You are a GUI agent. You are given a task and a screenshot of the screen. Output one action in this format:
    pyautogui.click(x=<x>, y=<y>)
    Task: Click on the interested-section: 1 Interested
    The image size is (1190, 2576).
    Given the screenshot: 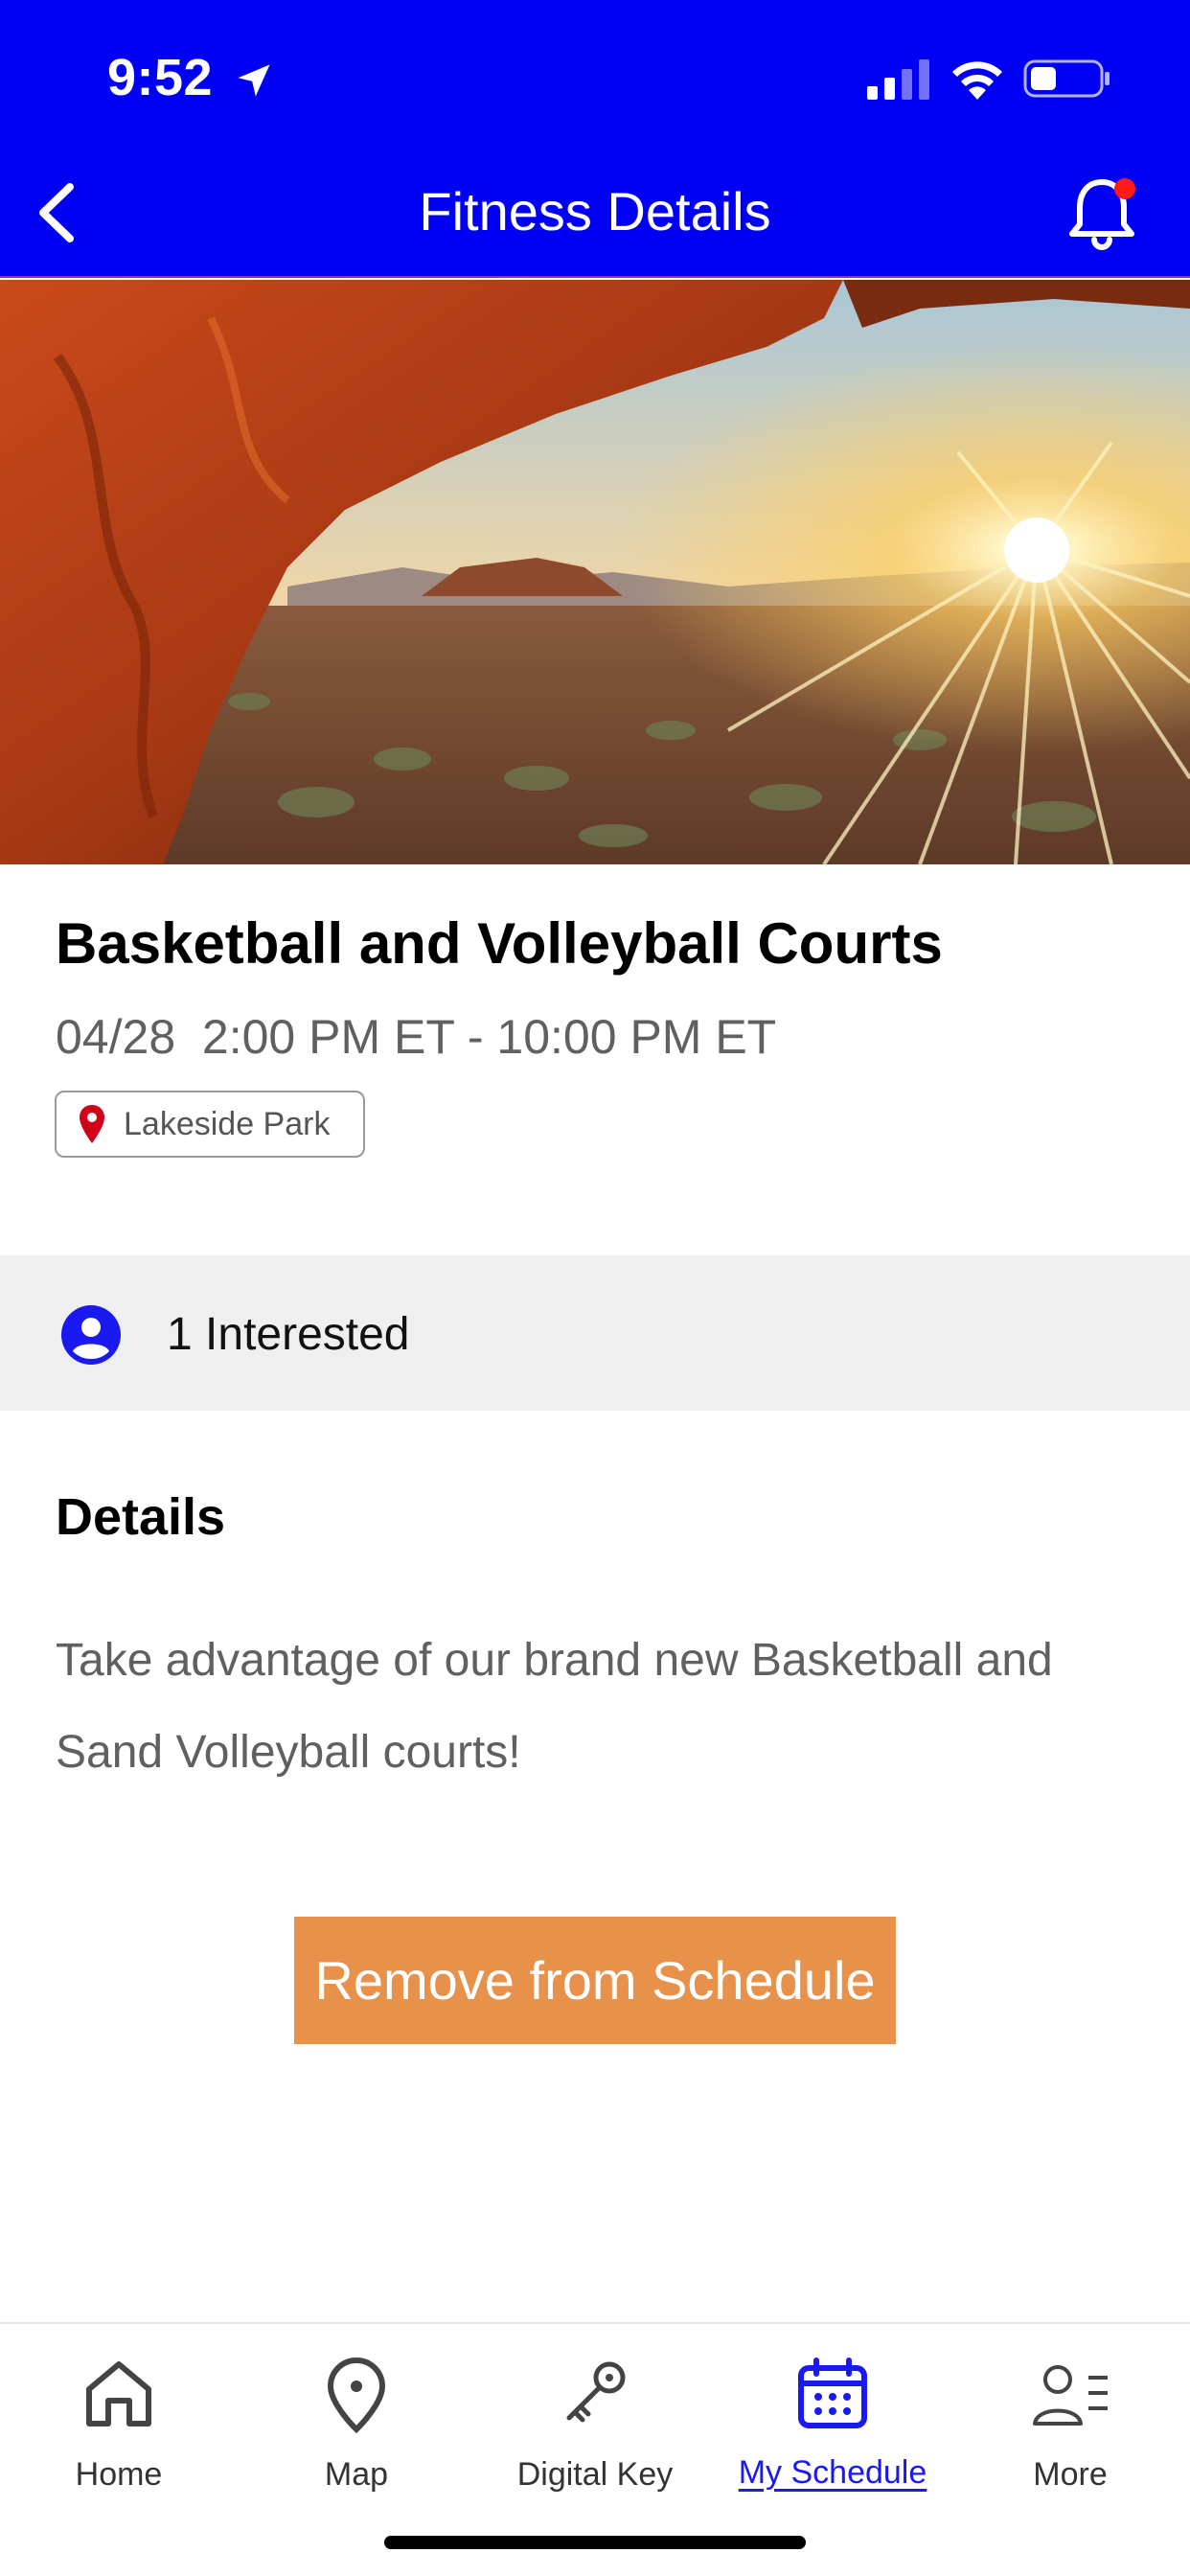 What is the action you would take?
    pyautogui.click(x=595, y=1333)
    